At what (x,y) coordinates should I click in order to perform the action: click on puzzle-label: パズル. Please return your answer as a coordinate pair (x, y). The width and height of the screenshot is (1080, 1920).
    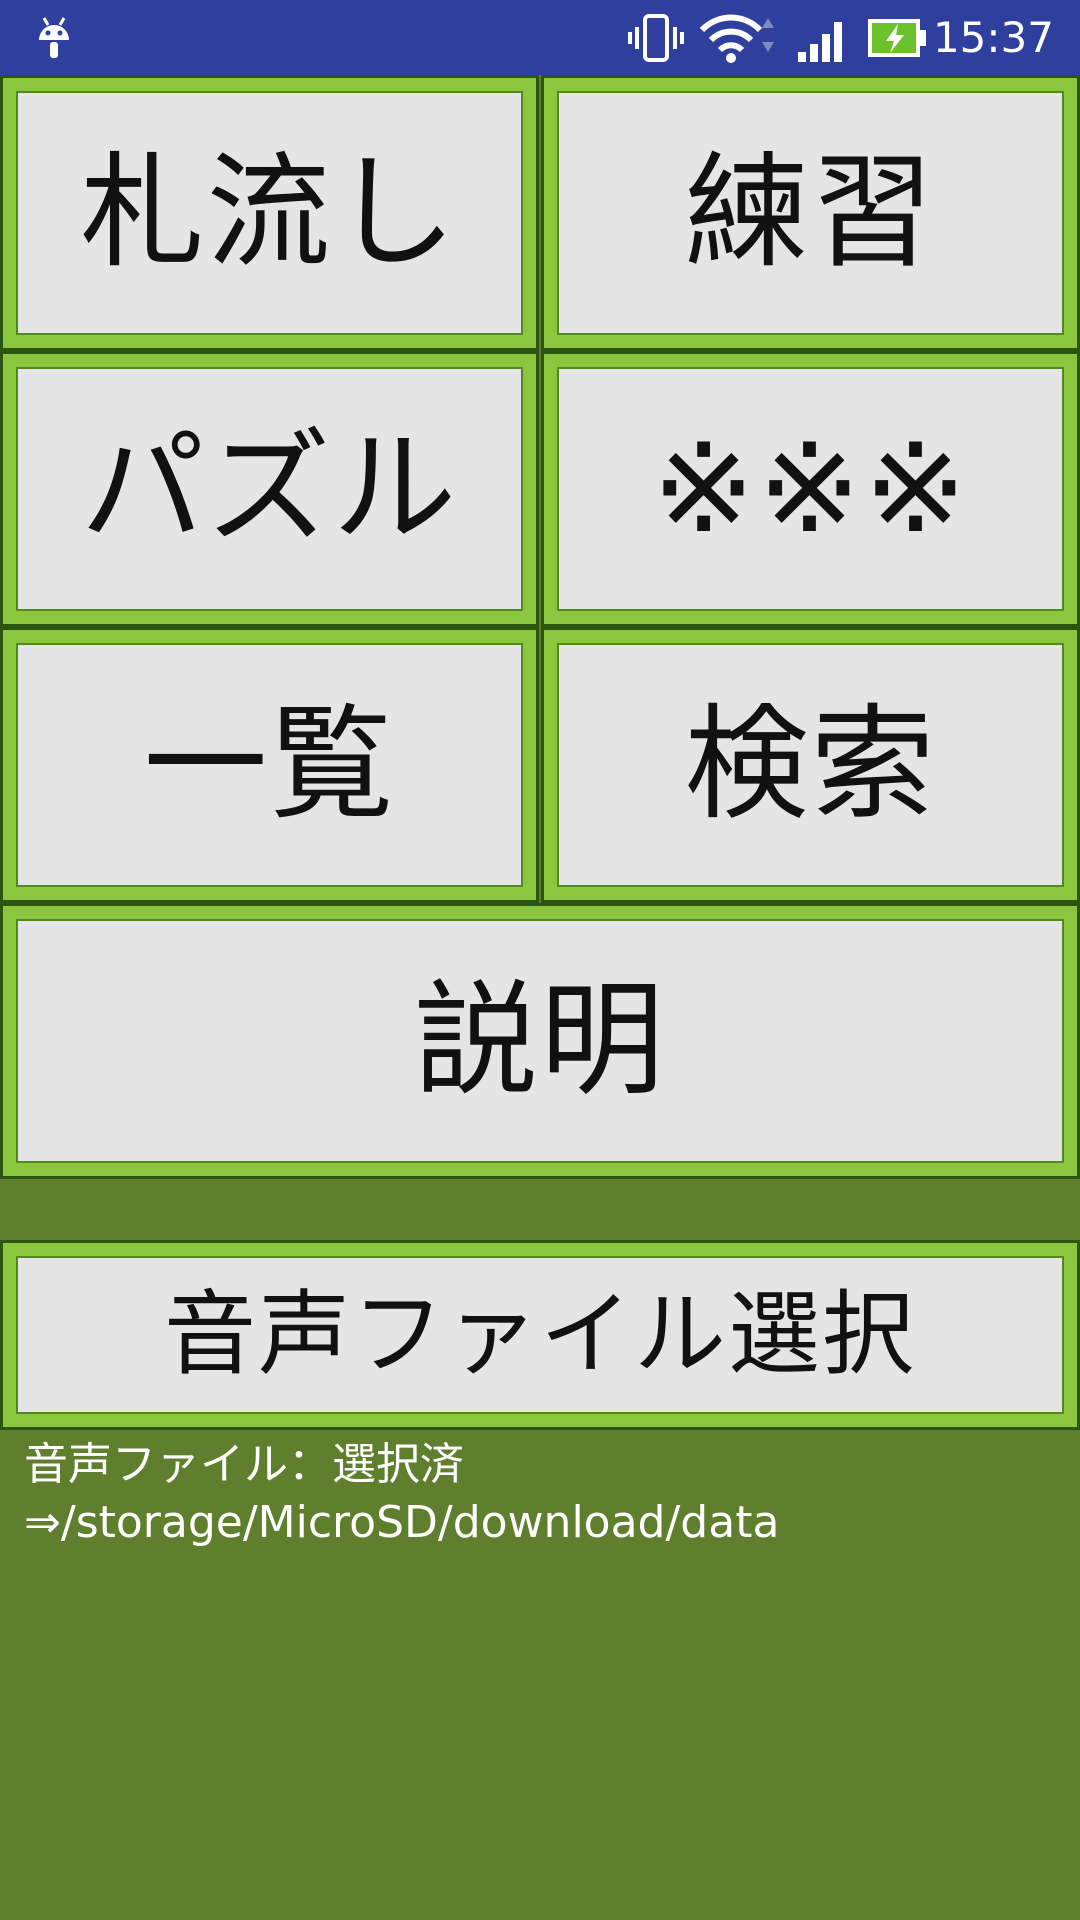
    Looking at the image, I should click on (269, 489).